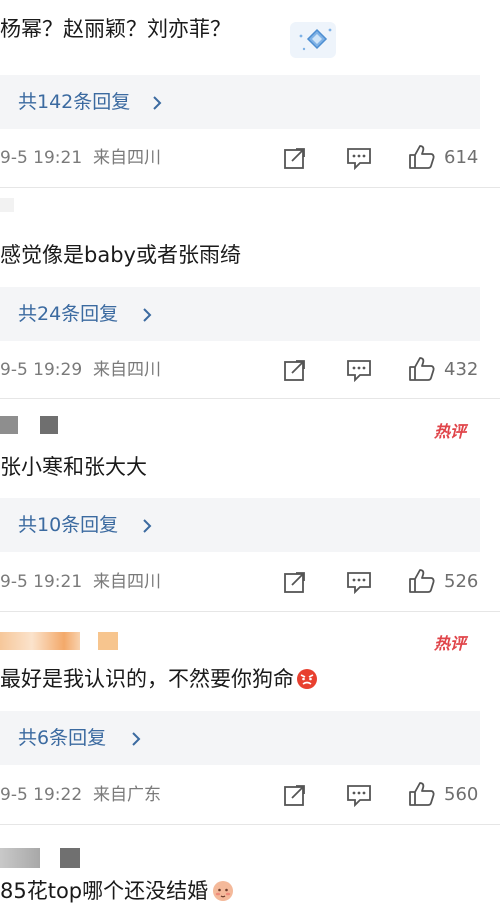  Describe the element at coordinates (62, 738) in the screenshot. I see `reply-count-link: 共6条回复` at that location.